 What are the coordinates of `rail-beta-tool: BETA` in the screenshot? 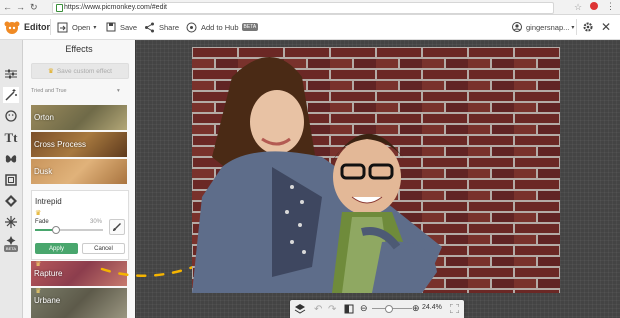 It's located at (11, 244).